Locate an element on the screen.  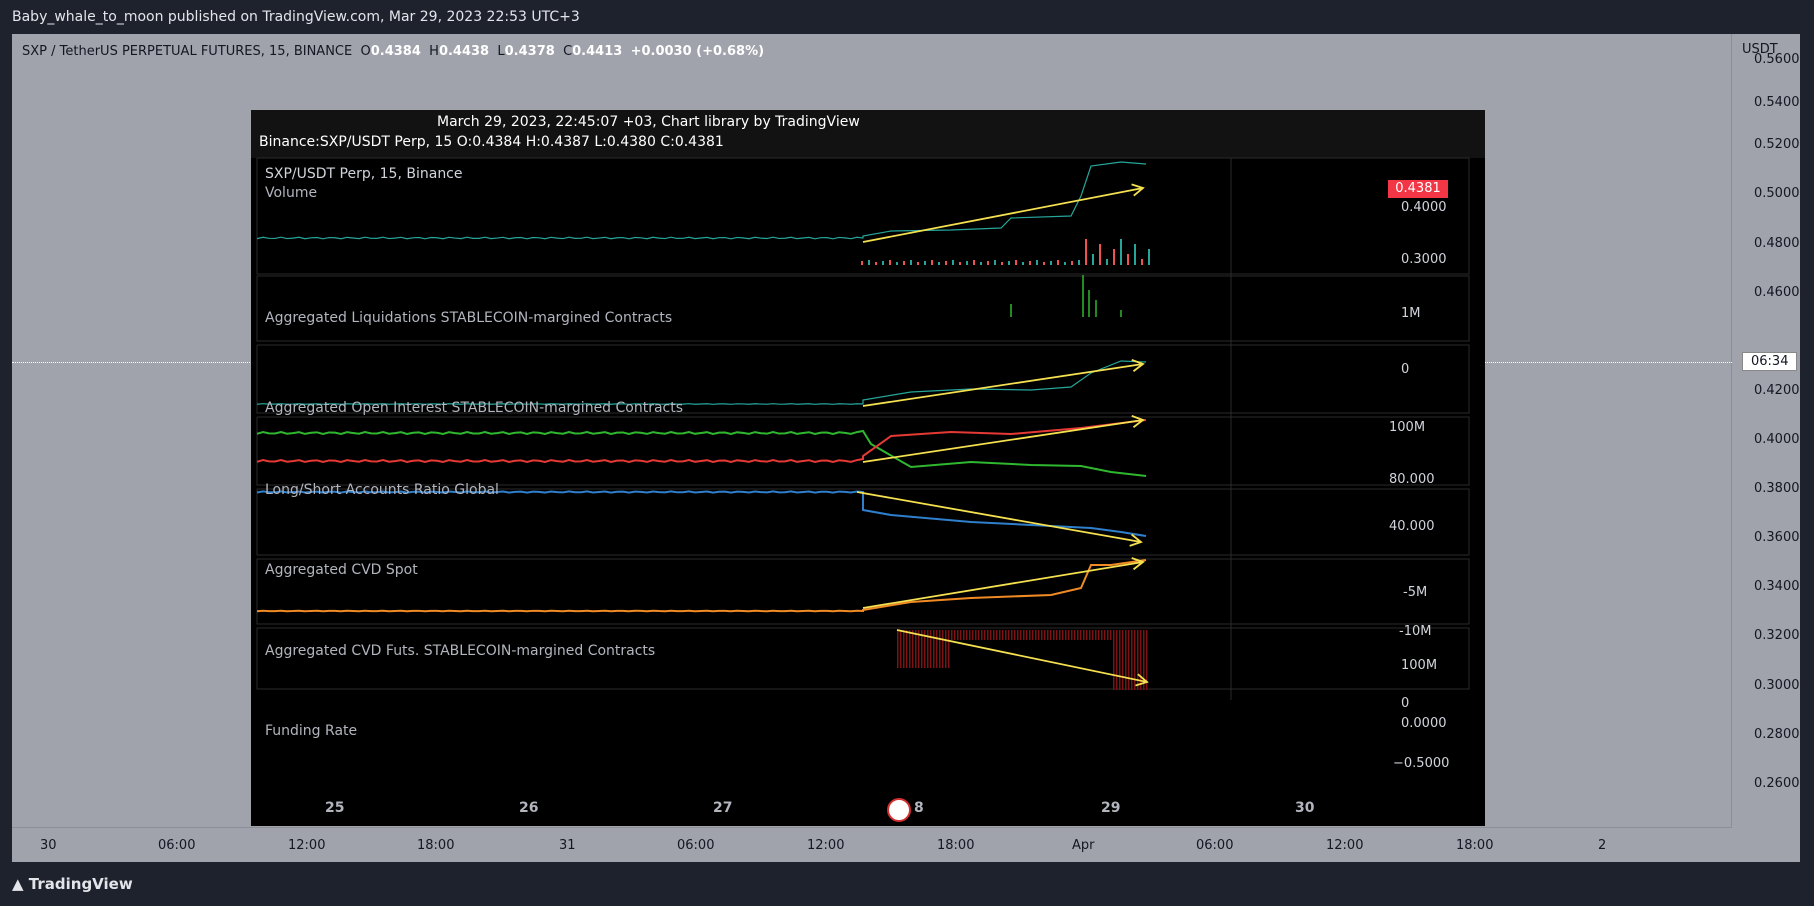
pane-axis-tick: 1M is located at coordinates (1411, 313).